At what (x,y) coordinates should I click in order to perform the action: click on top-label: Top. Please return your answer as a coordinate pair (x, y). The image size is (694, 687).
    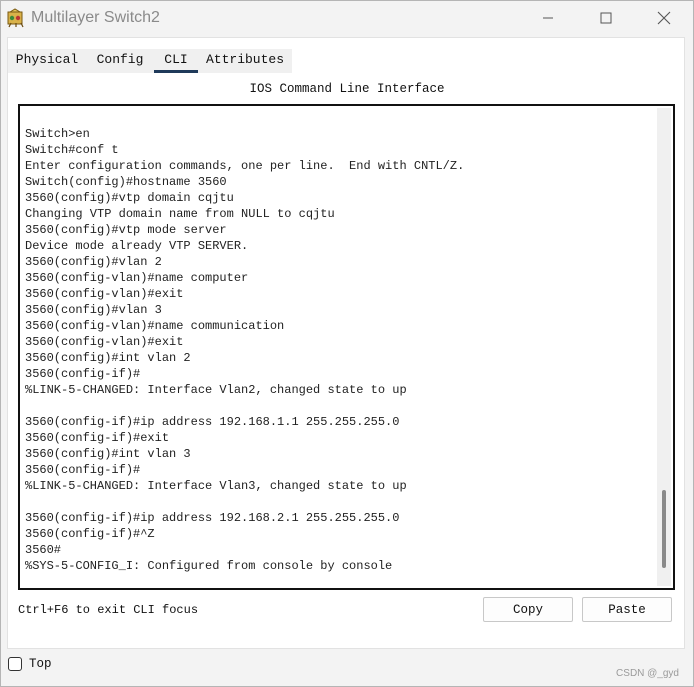
    Looking at the image, I should click on (40, 664).